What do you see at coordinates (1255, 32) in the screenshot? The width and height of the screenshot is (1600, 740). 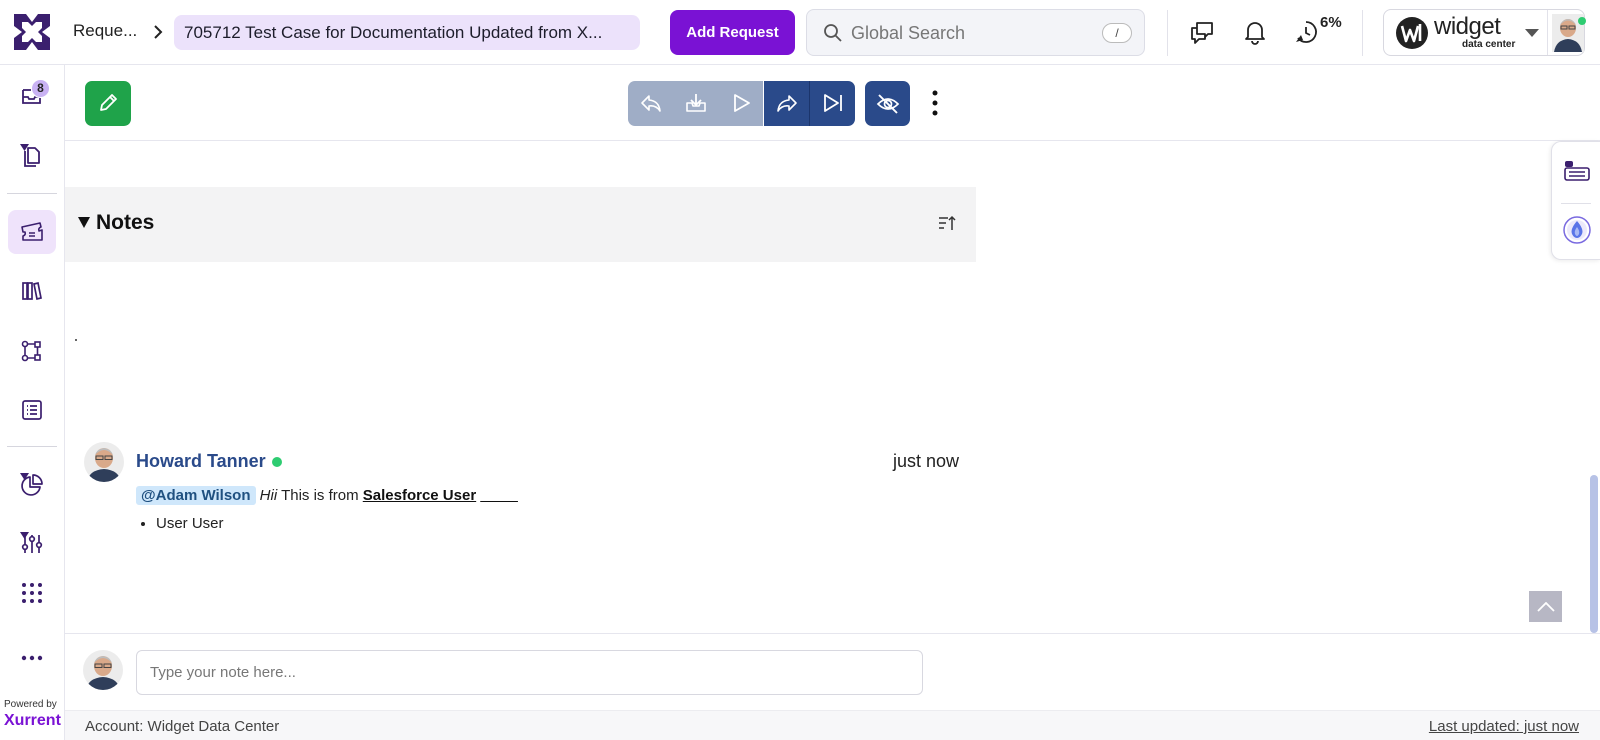 I see `bell-icon` at bounding box center [1255, 32].